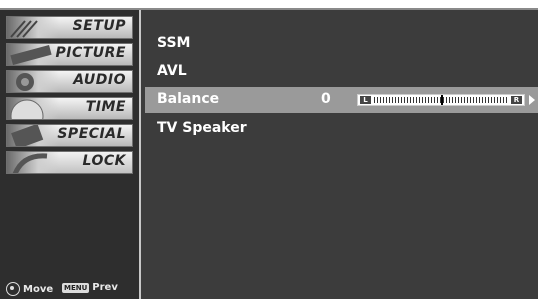 This screenshot has height=299, width=538. Describe the element at coordinates (341, 100) in the screenshot. I see `menu-row-balance: Balance 0 L R` at that location.